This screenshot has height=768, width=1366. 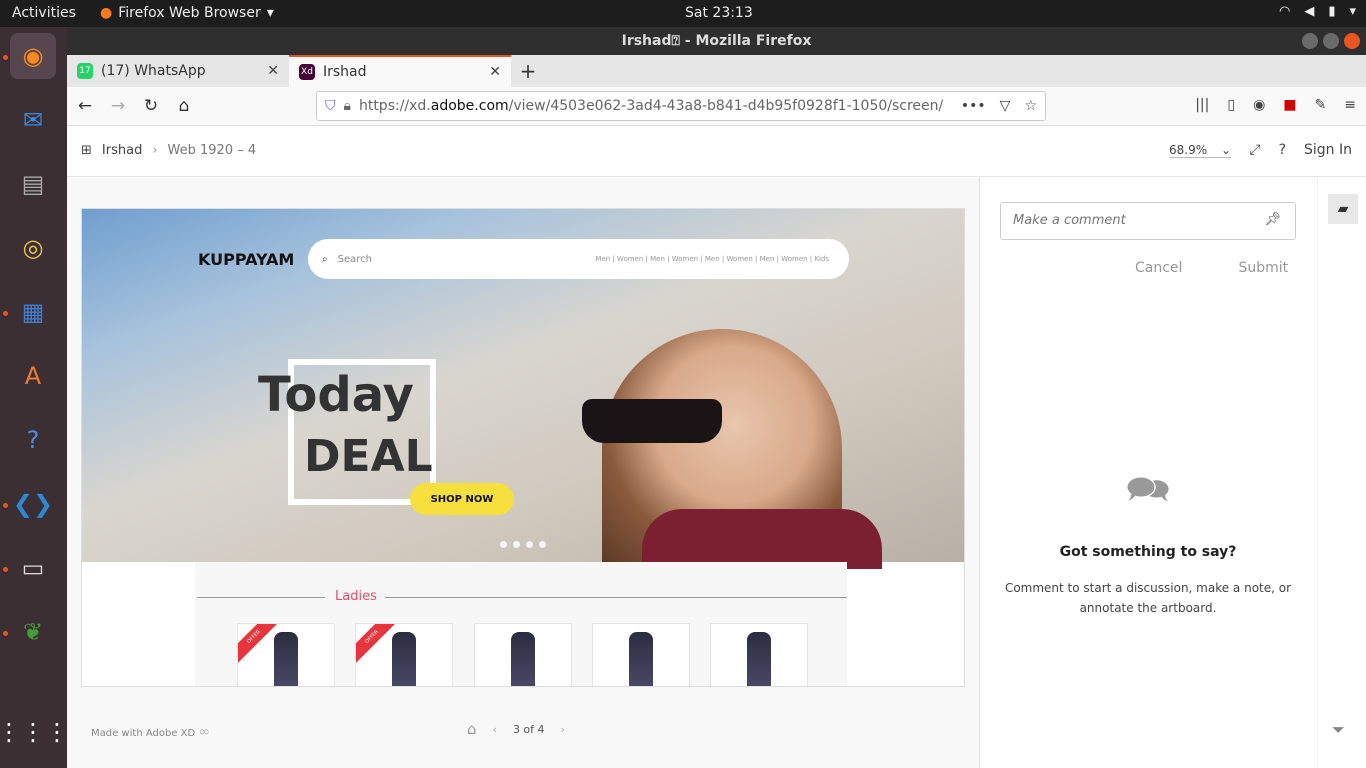 I want to click on pager: ⌂ ‹ 3 of 4 ›, so click(x=516, y=729).